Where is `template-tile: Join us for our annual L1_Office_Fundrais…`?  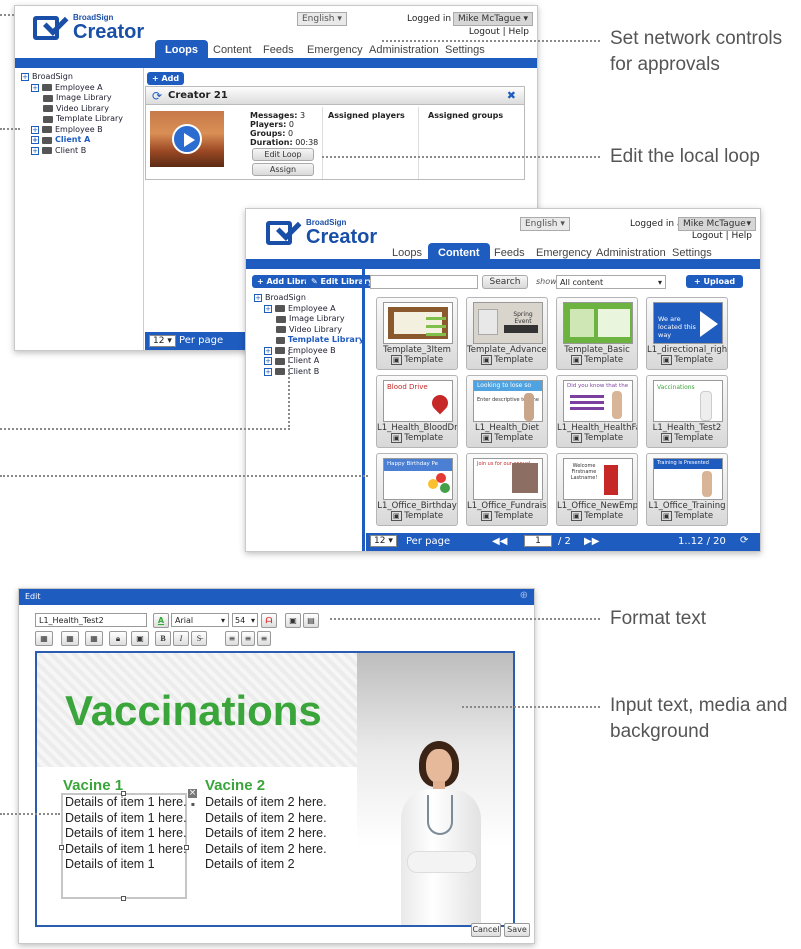 template-tile: Join us for our annual L1_Office_Fundrais… is located at coordinates (507, 489).